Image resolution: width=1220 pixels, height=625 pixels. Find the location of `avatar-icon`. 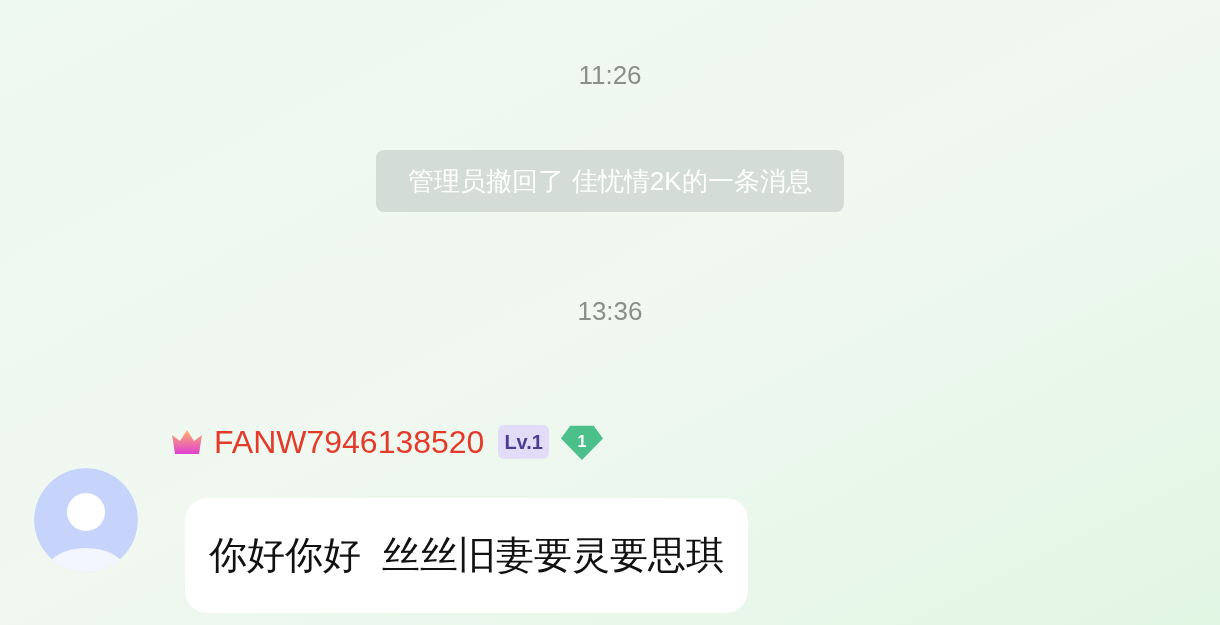

avatar-icon is located at coordinates (86, 520).